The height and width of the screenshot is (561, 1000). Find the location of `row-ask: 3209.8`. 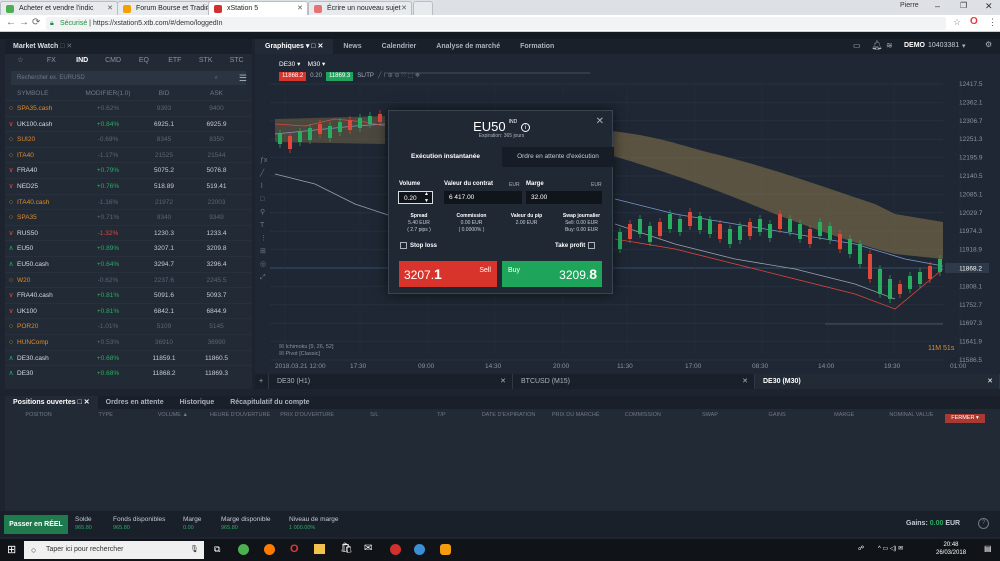

row-ask: 3209.8 is located at coordinates (216, 248).